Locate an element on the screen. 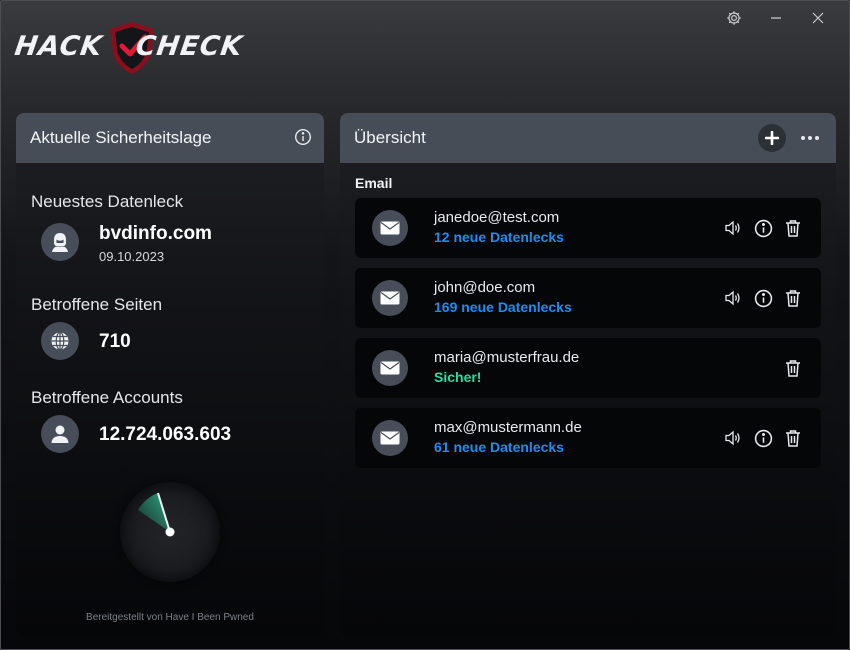  more-icon is located at coordinates (810, 138).